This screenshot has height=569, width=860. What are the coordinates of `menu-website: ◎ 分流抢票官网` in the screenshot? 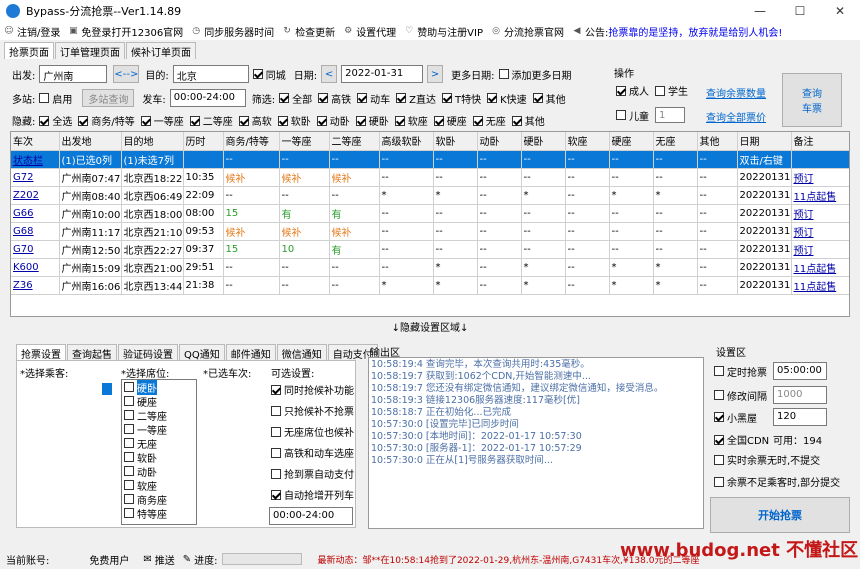 It's located at (527, 31).